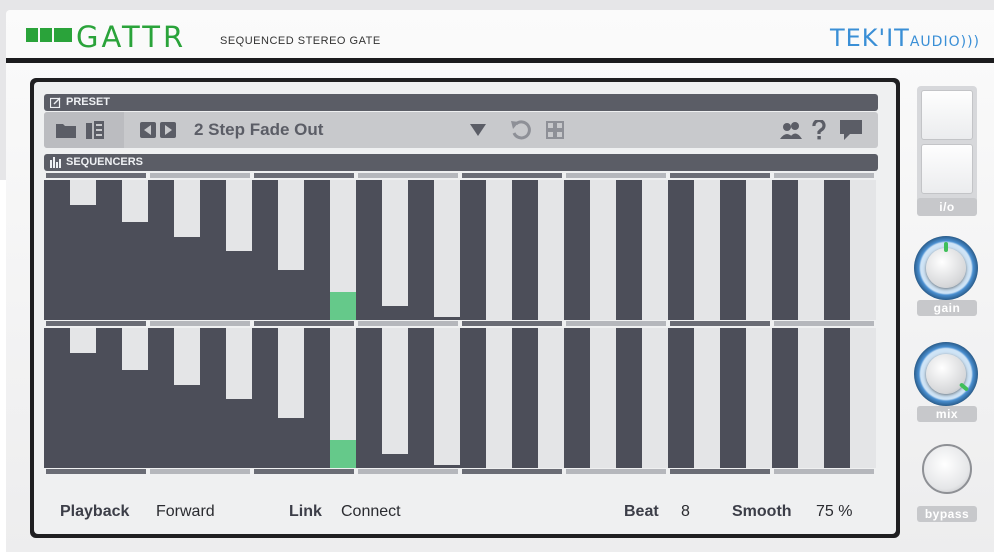 This screenshot has height=552, width=994. What do you see at coordinates (95, 130) in the screenshot?
I see `save-icon` at bounding box center [95, 130].